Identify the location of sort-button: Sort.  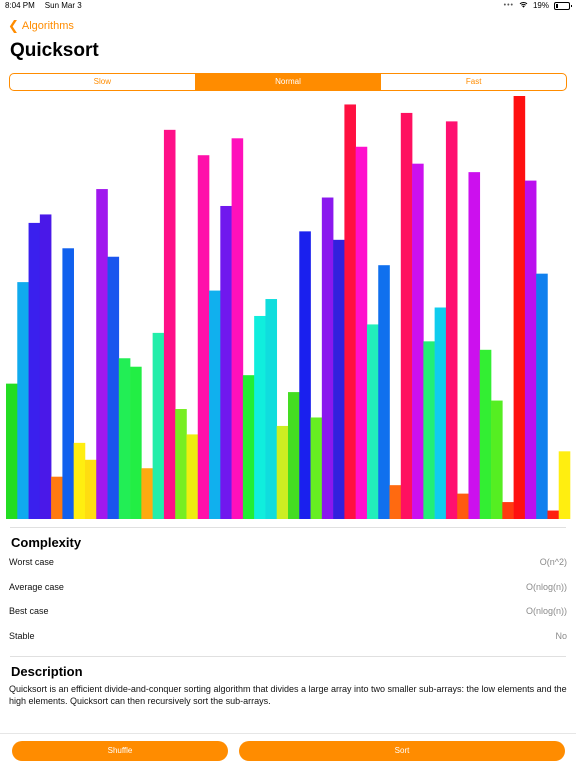
(402, 751).